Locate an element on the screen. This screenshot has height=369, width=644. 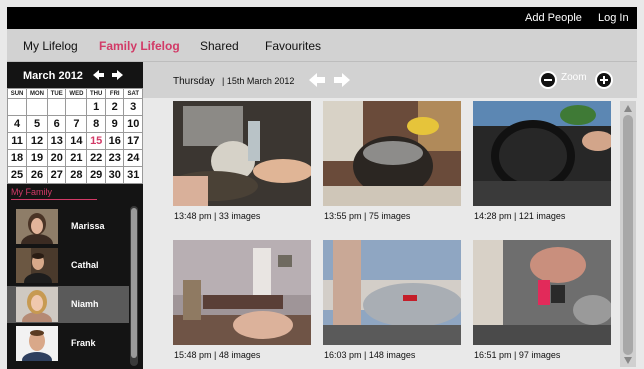
member-name: Niamh is located at coordinates (85, 304).